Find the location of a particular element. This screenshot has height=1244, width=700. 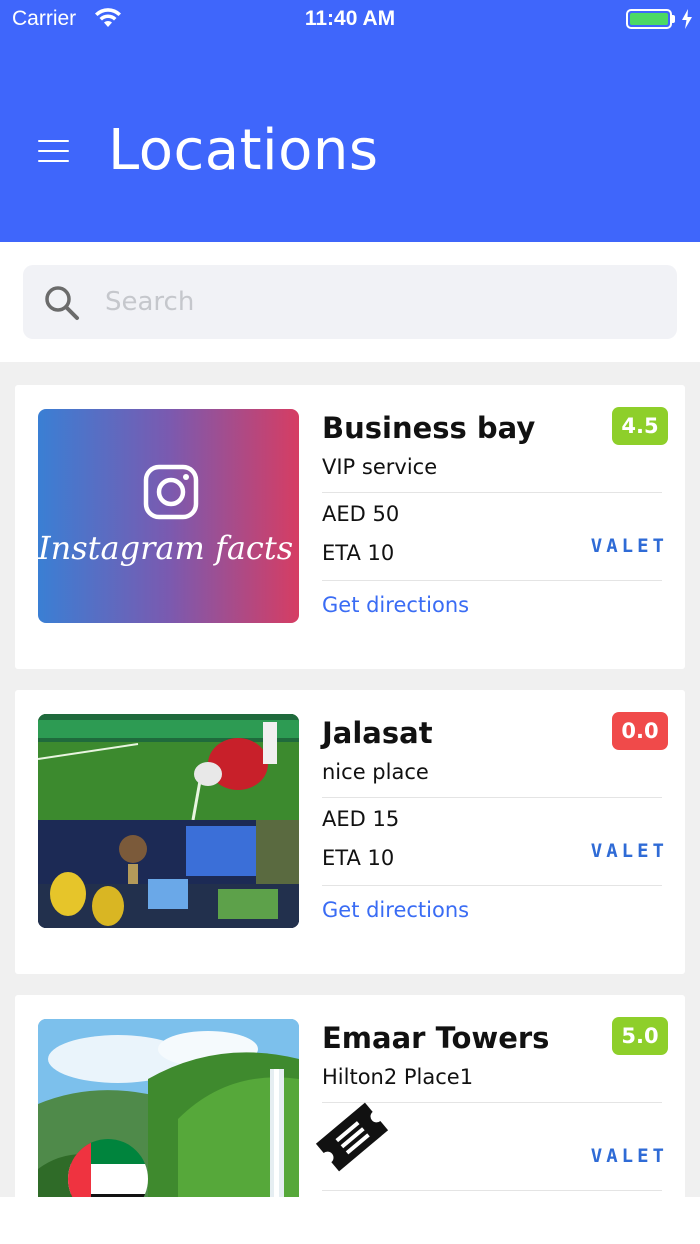

hamburger-menu-icon is located at coordinates (54, 151).